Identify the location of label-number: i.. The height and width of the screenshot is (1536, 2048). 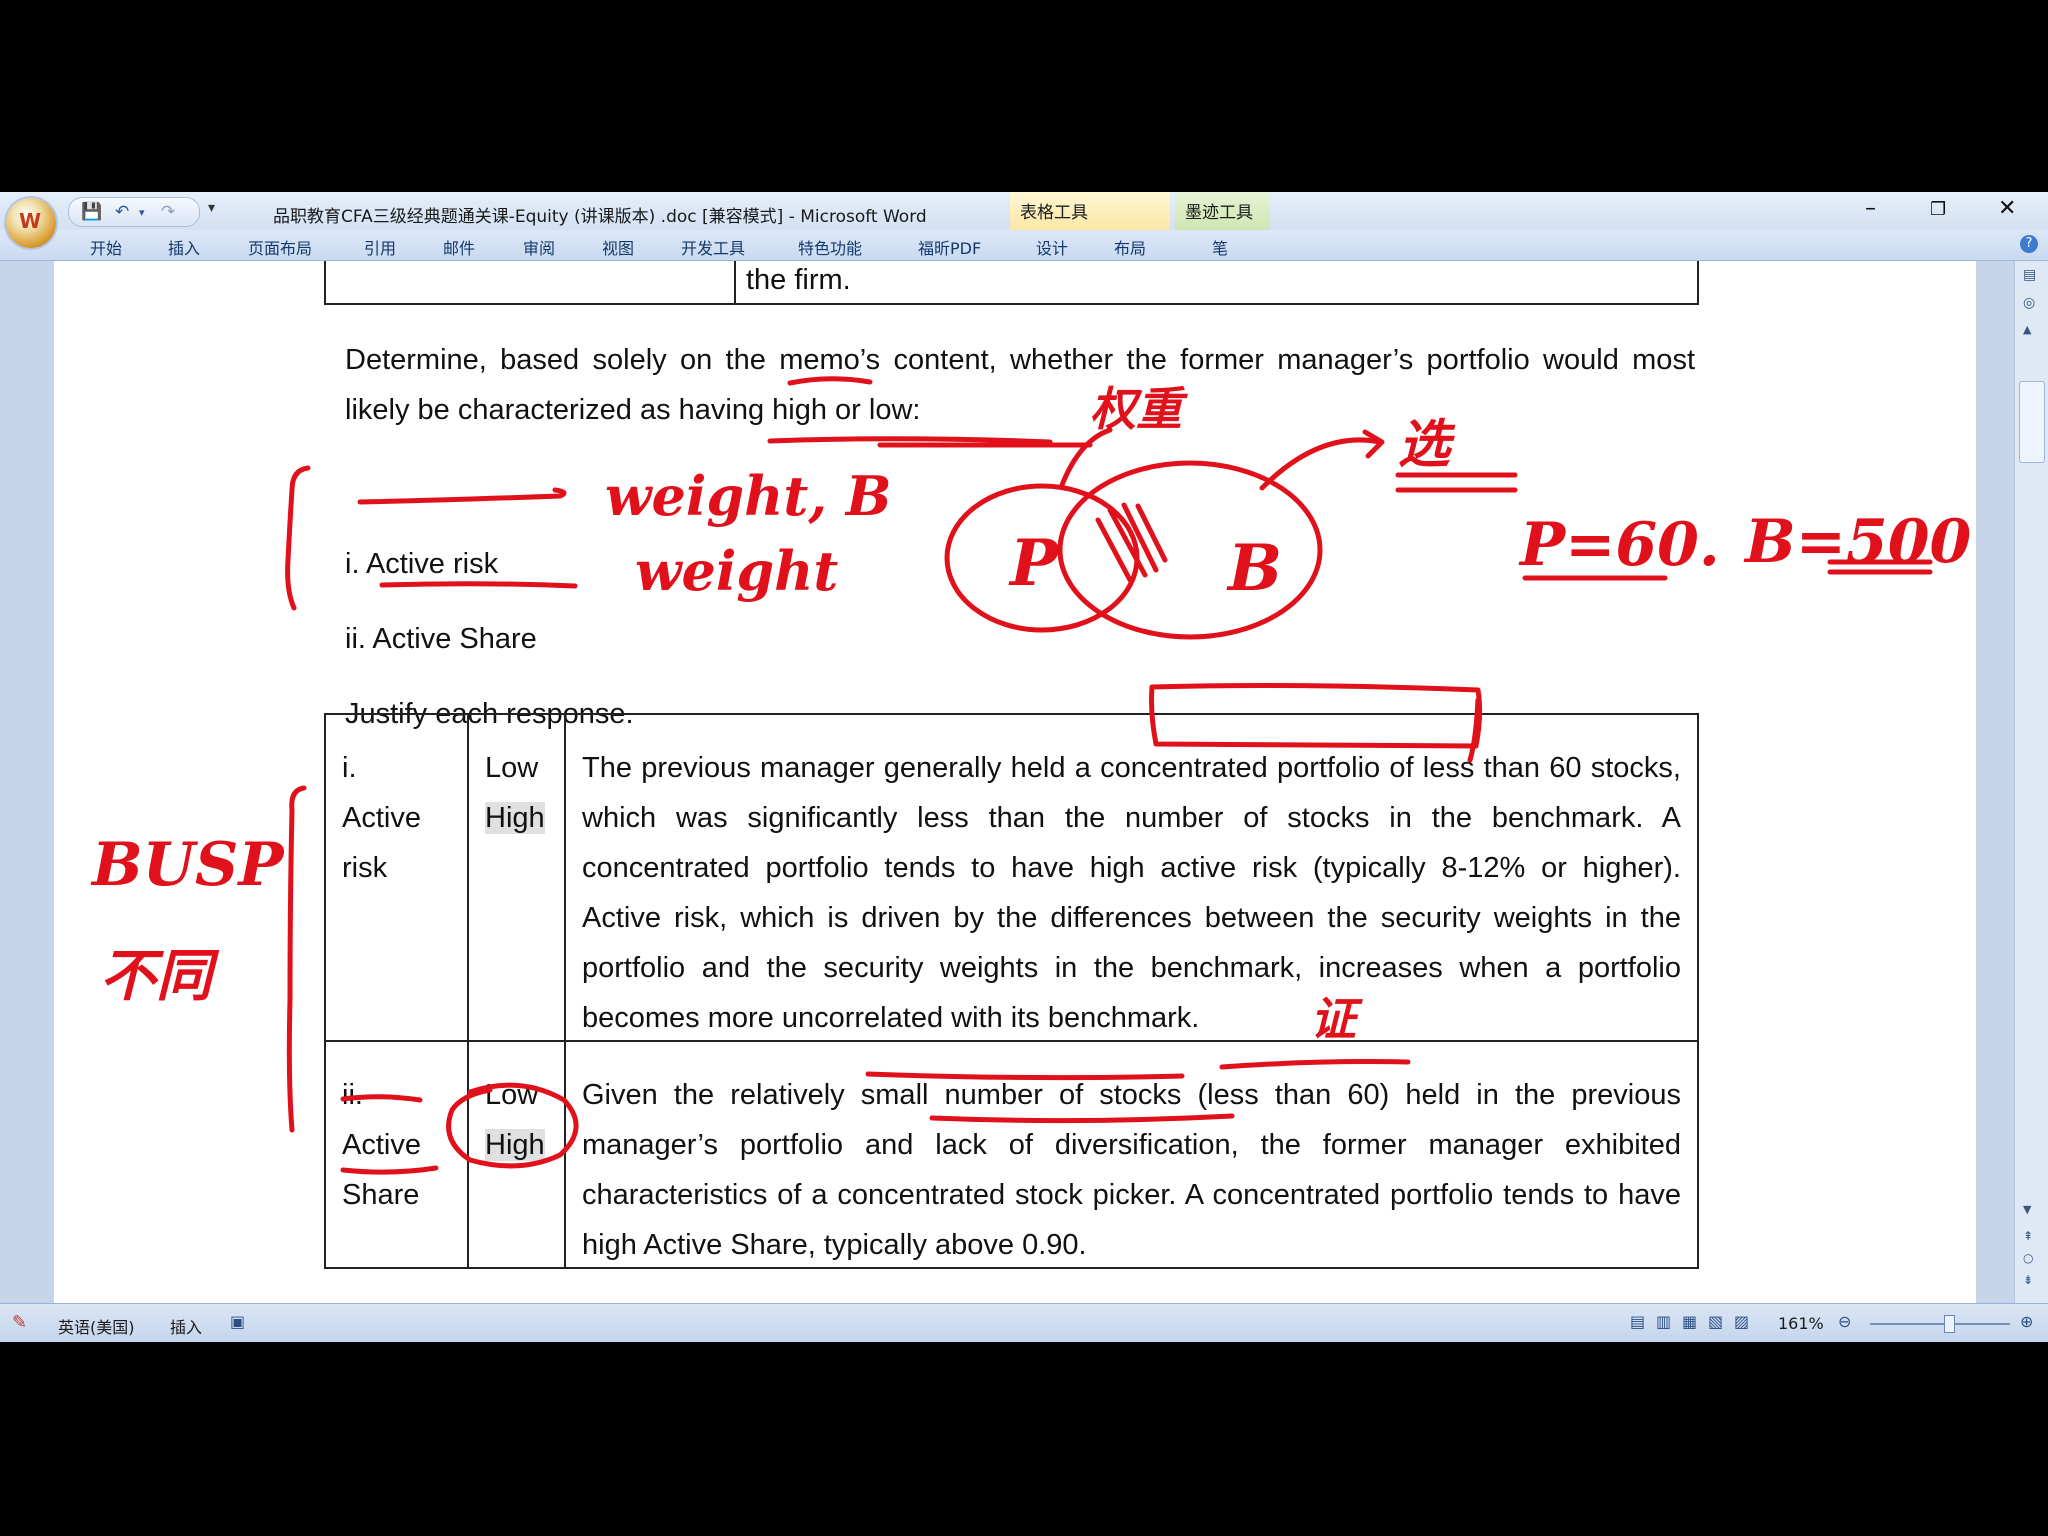
(349, 768).